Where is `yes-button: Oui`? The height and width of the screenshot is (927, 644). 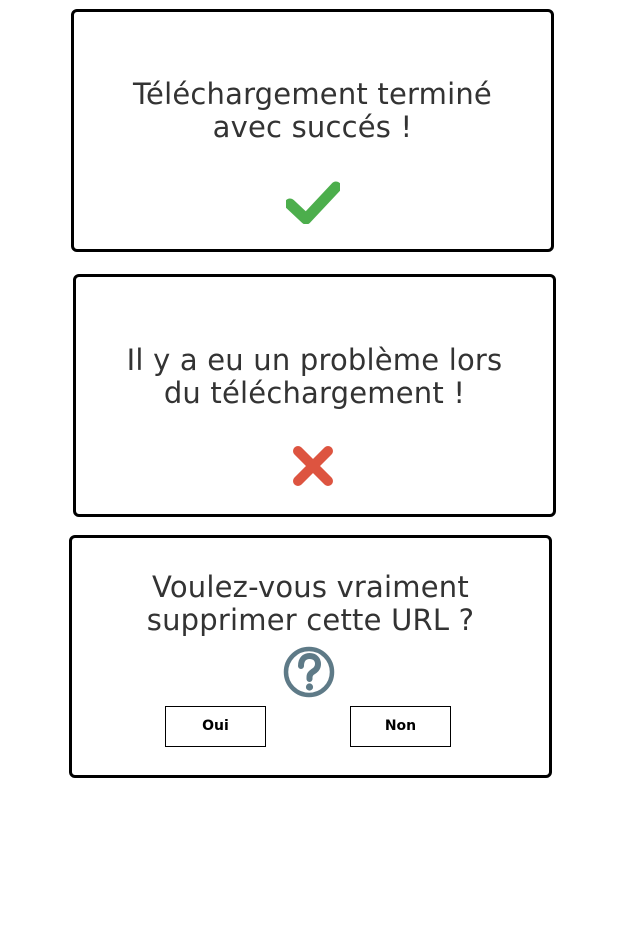
yes-button: Oui is located at coordinates (215, 726).